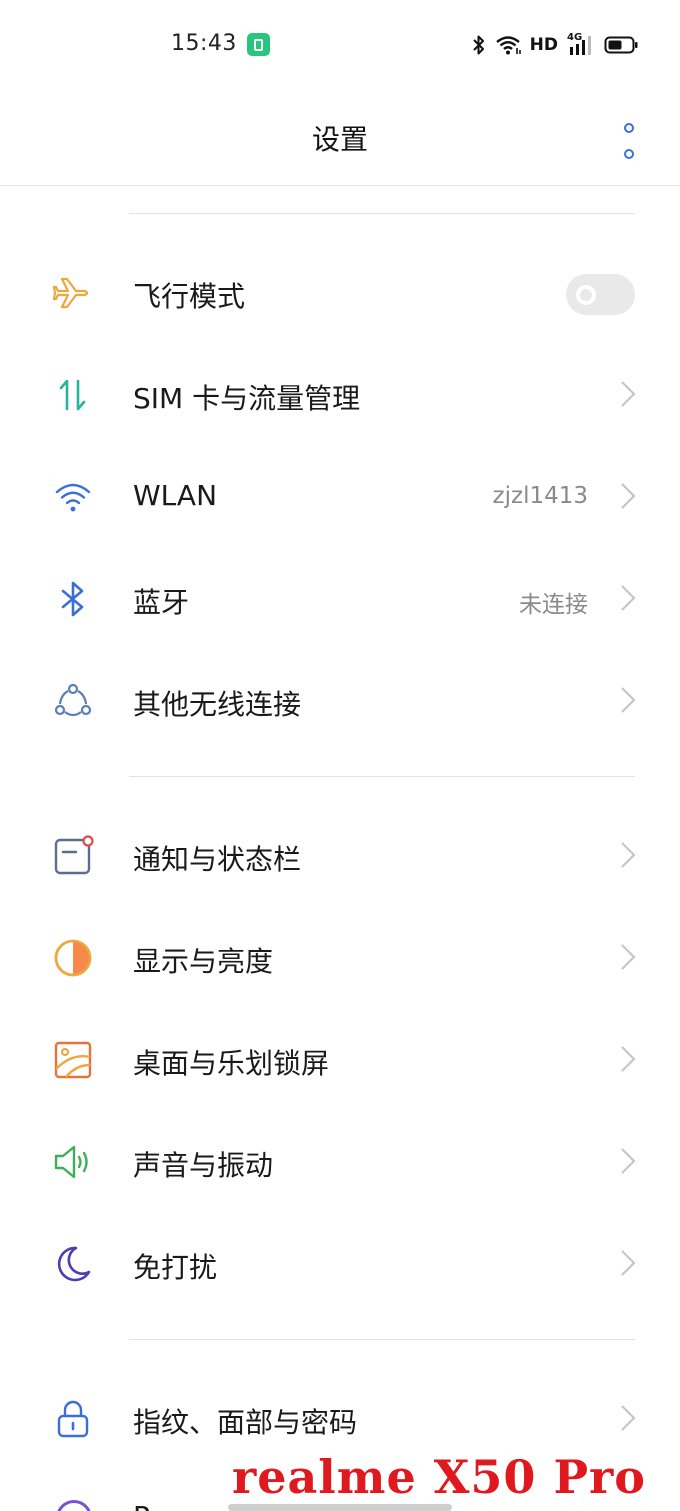  I want to click on setting-label: 桌面与乐划锁屏, so click(231, 1063).